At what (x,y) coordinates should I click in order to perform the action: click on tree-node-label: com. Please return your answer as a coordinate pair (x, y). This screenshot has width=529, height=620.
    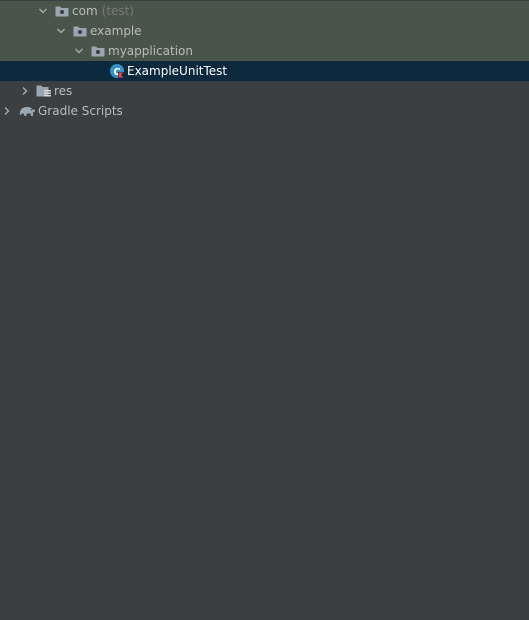
    Looking at the image, I should click on (85, 11).